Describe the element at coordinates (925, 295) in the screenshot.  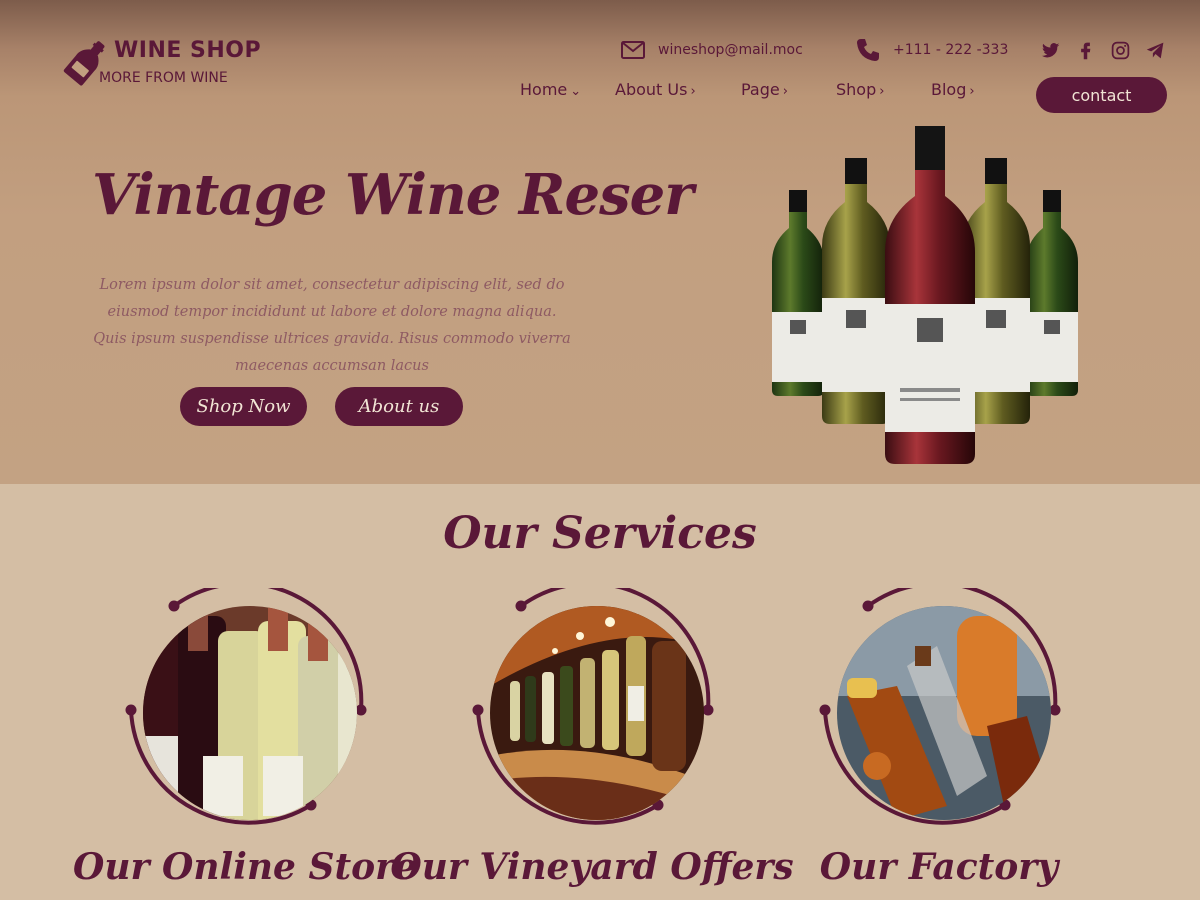
I see `wine-bottles-image` at that location.